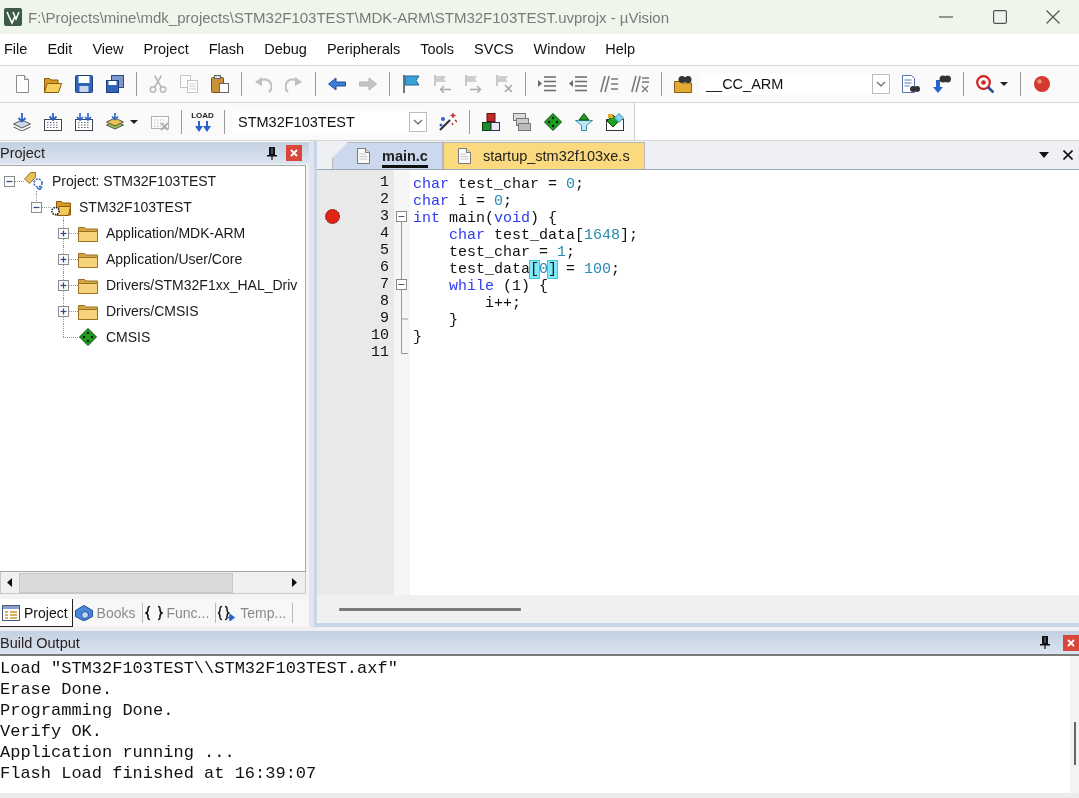 The image size is (1079, 798). Describe the element at coordinates (83, 613) in the screenshot. I see `book-icon` at that location.